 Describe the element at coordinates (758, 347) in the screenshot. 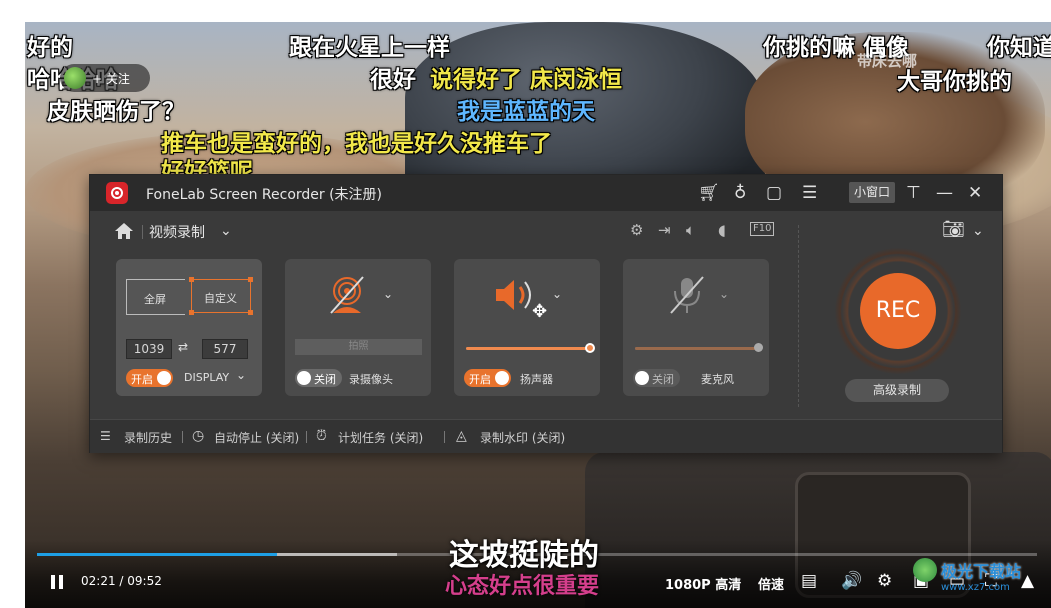

I see `mic-volume-handle` at that location.